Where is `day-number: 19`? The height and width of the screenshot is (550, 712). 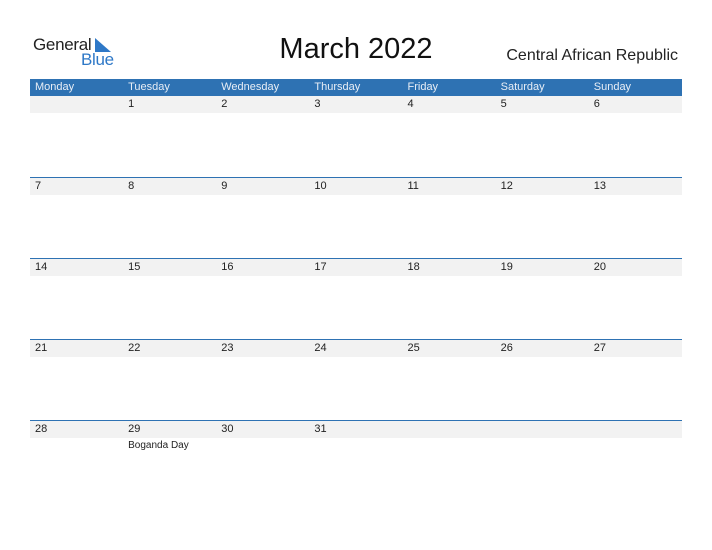 day-number: 19 is located at coordinates (506, 267).